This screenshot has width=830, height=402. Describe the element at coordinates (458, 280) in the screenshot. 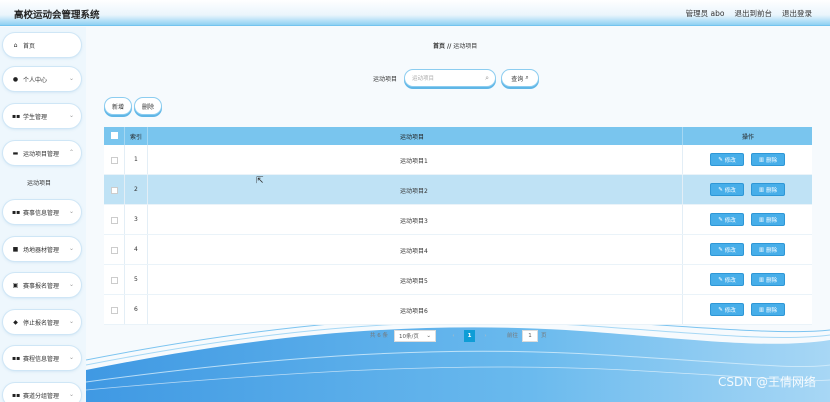

I see `table-row: 5 运动项目5 ✎ 修改 ▥ 删除` at that location.